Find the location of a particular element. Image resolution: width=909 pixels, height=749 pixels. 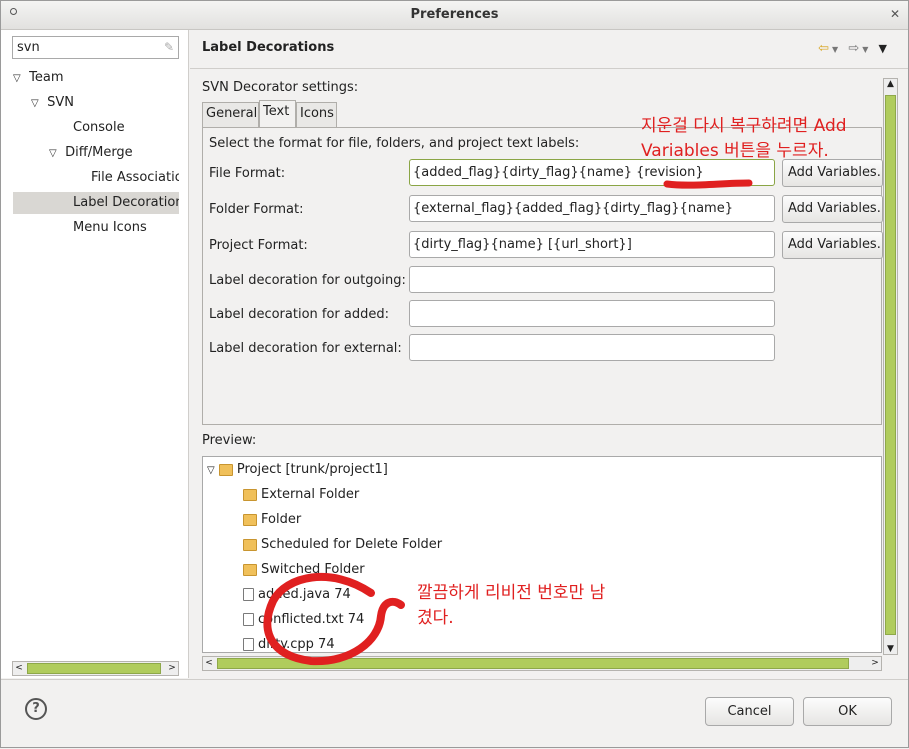

circle-stroke is located at coordinates (334, 619).